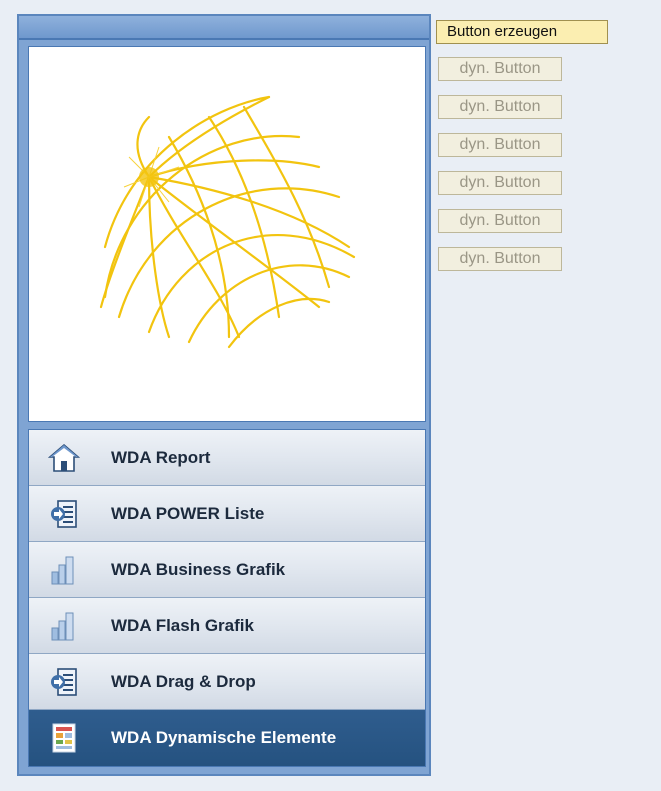  I want to click on nav-item-wda-dynamische-elemente: WDA Dynamische Elemente, so click(227, 738).